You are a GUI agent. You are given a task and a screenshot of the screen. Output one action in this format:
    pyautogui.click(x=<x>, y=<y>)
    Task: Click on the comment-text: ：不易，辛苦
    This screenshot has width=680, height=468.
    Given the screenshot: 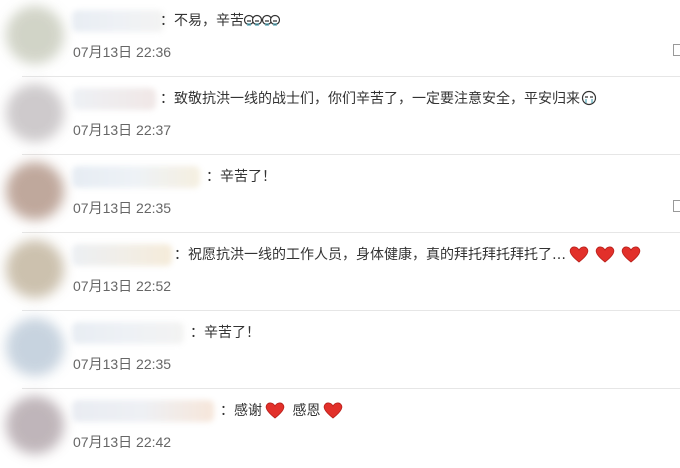 What is the action you would take?
    pyautogui.click(x=220, y=21)
    